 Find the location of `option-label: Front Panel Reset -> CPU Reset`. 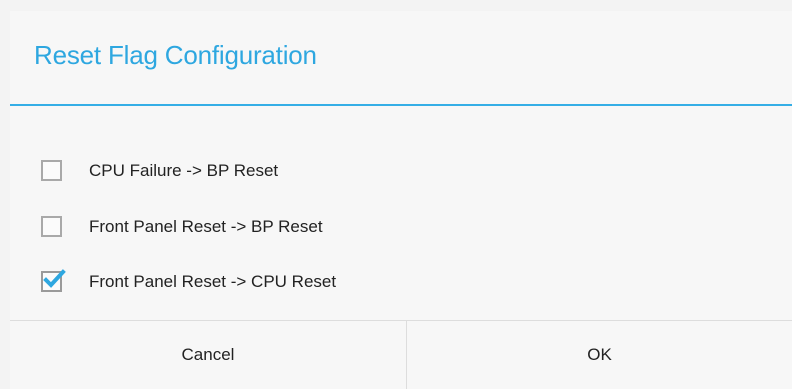

option-label: Front Panel Reset -> CPU Reset is located at coordinates (213, 281).